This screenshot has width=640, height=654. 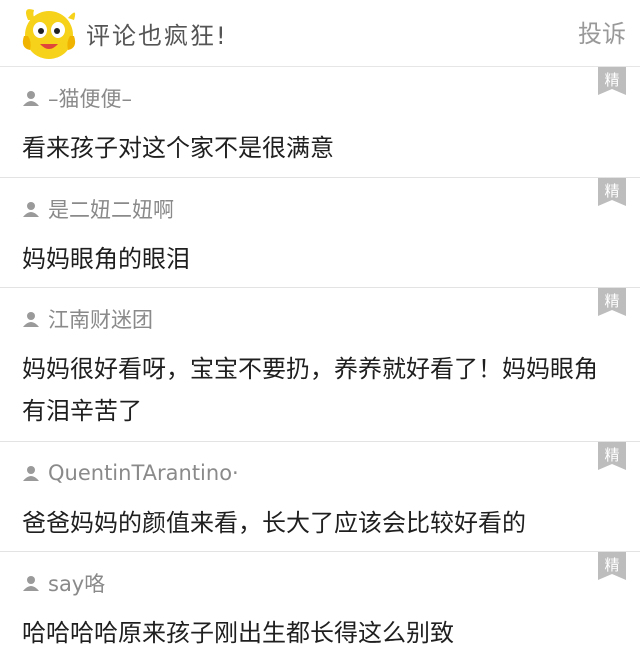 I want to click on comment-text: 看来孩子对这个家不是很满意, so click(x=178, y=148).